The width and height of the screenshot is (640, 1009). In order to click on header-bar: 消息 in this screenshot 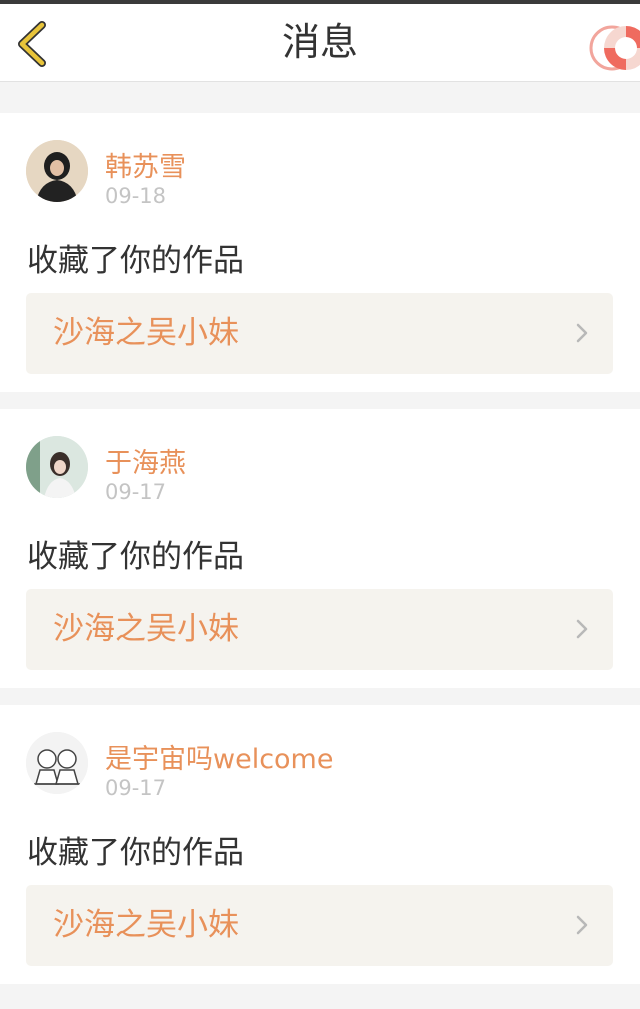, I will do `click(320, 43)`.